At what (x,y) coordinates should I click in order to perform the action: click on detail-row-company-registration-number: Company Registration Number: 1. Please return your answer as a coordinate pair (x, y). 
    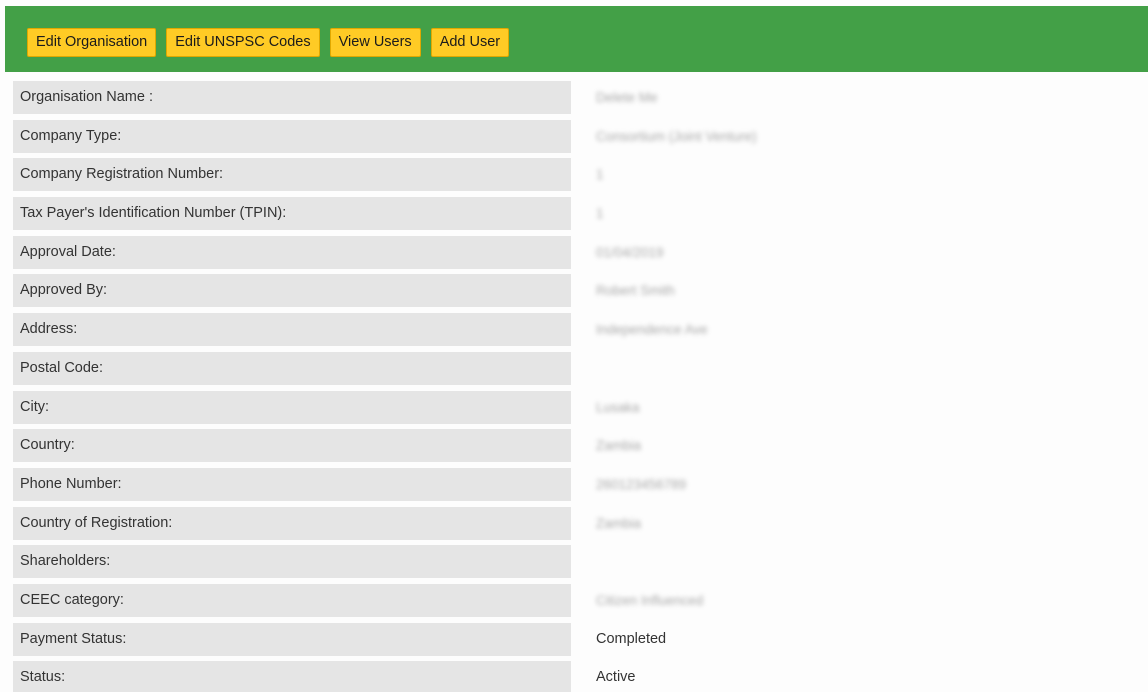
    Looking at the image, I should click on (580, 176).